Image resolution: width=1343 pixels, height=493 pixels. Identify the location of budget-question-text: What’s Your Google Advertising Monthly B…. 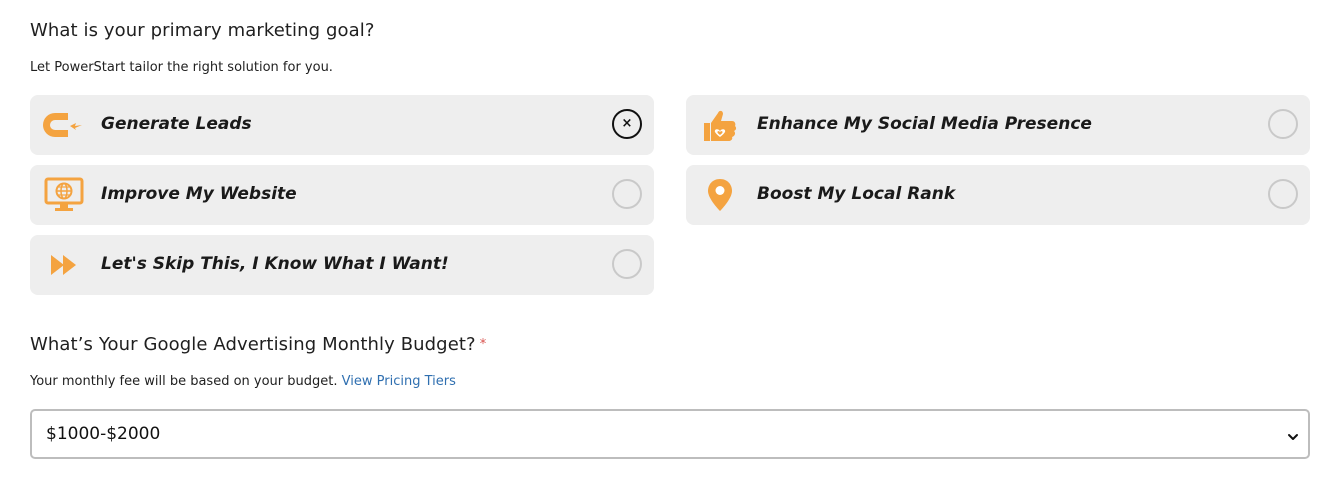
(253, 344).